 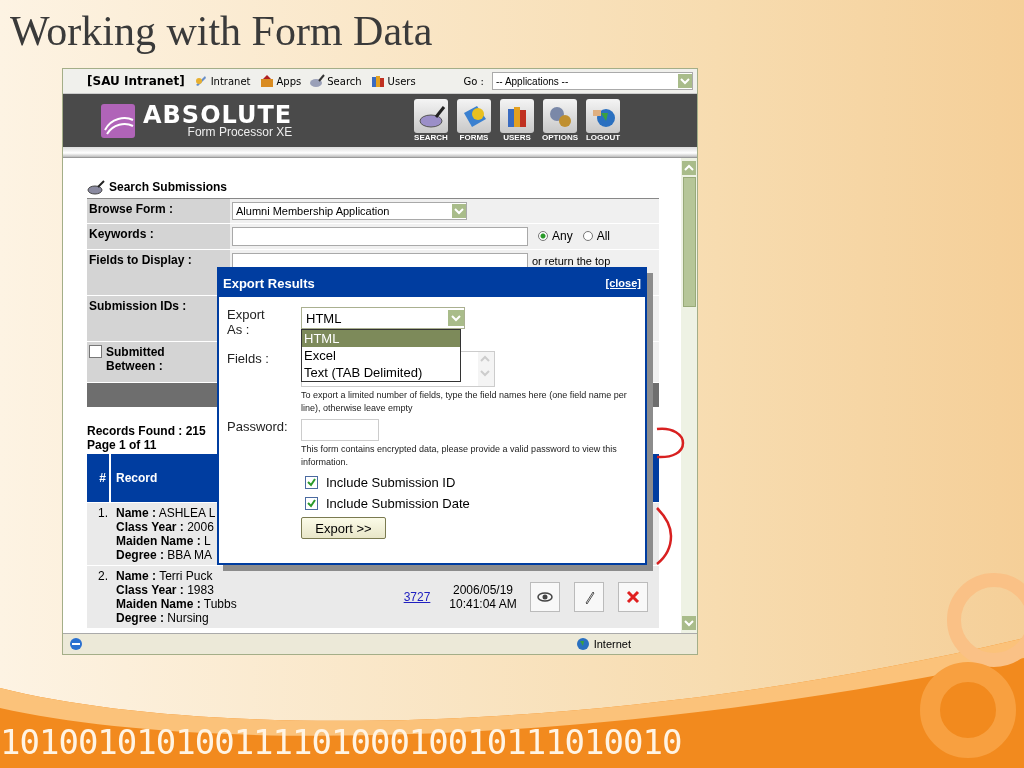 What do you see at coordinates (483, 604) in the screenshot?
I see `record-time: 10:41:04 AM` at bounding box center [483, 604].